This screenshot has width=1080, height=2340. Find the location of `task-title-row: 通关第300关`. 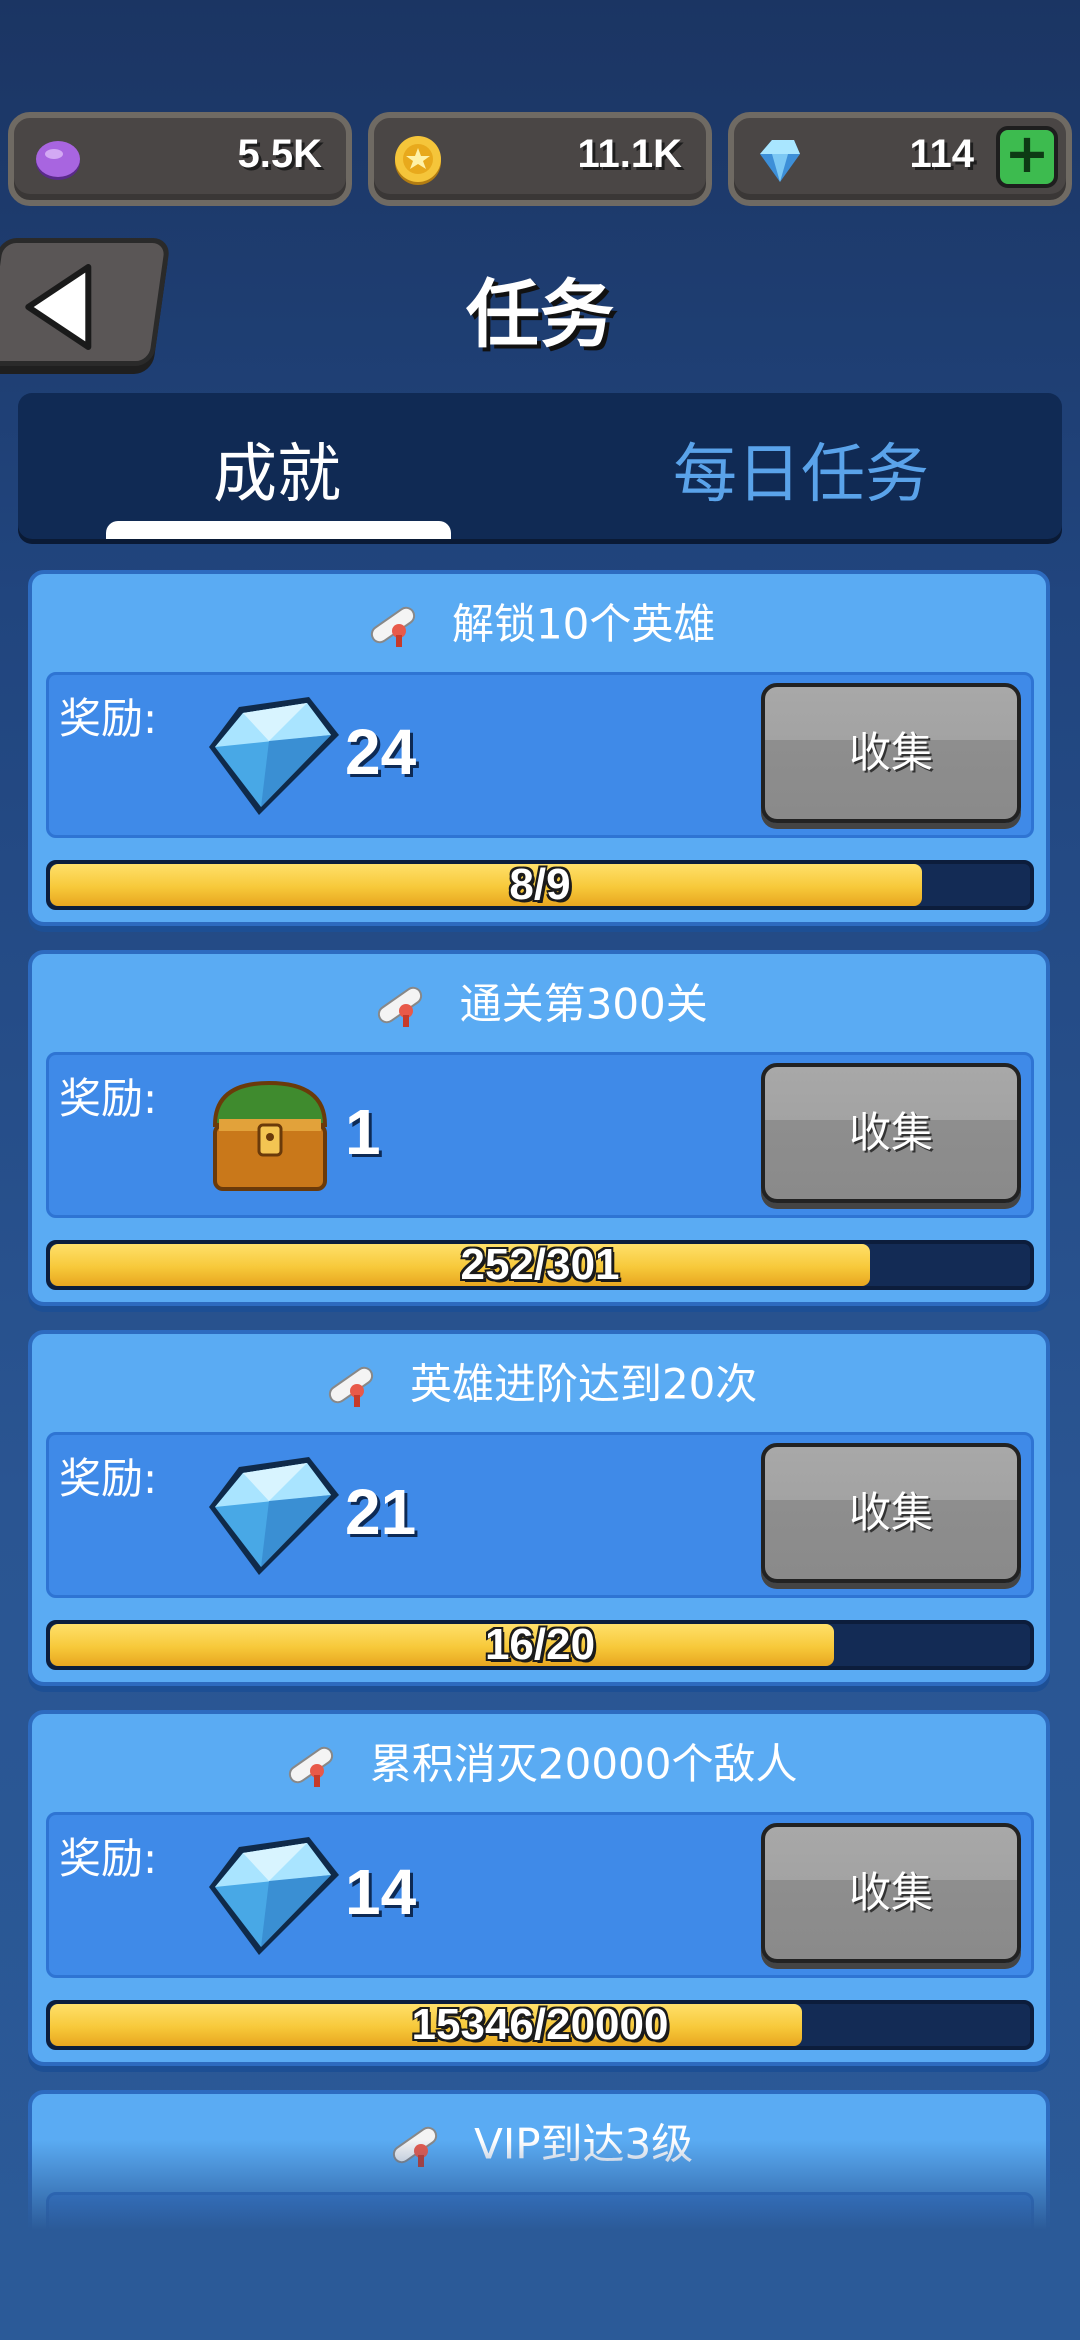

task-title-row: 通关第300关 is located at coordinates (539, 1002).